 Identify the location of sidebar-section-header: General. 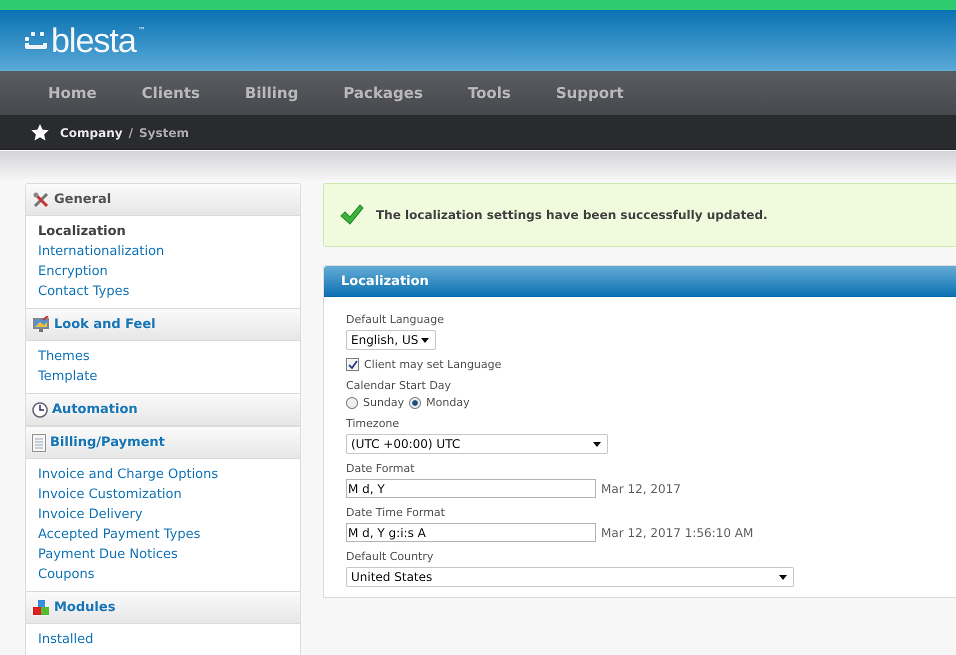
(163, 200).